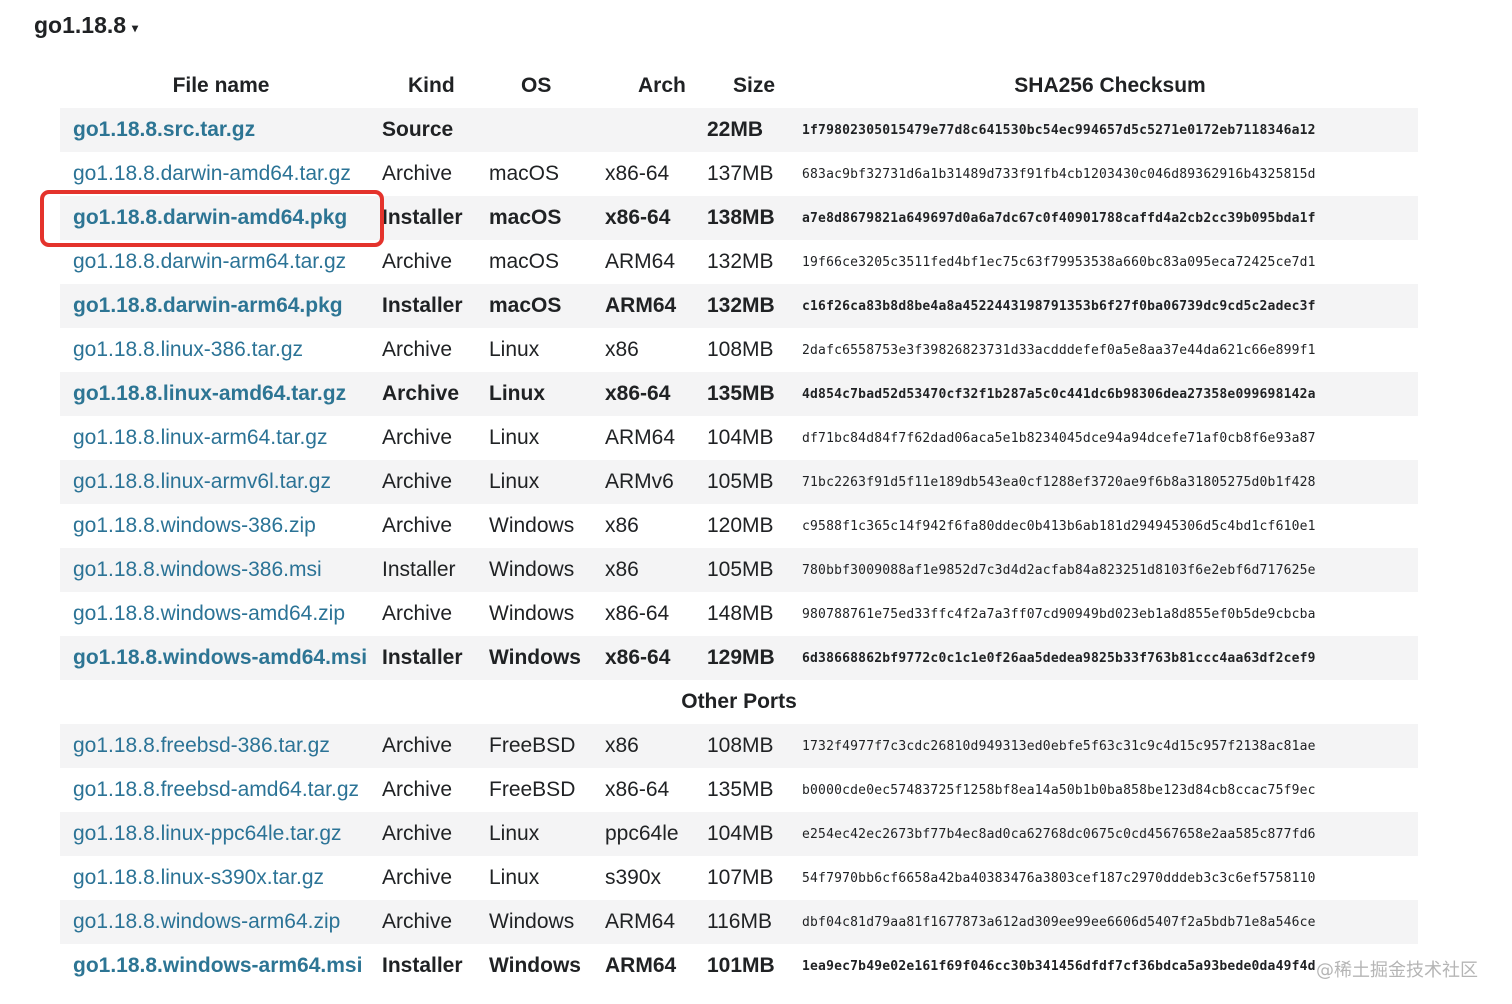 The width and height of the screenshot is (1512, 1004). What do you see at coordinates (197, 569) in the screenshot?
I see `file-name-link: go1.18.8.windows-386.msi` at bounding box center [197, 569].